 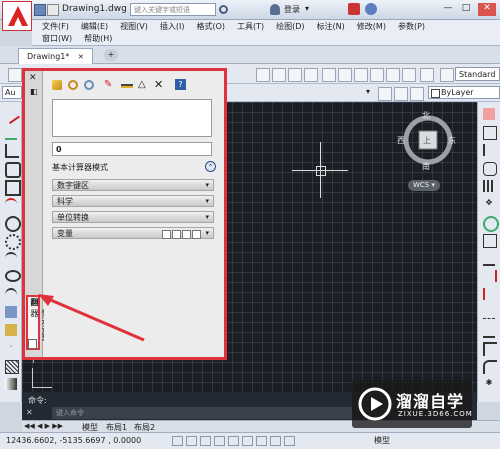 I want to click on layer-dropdown-icon: ▾, so click(x=368, y=91).